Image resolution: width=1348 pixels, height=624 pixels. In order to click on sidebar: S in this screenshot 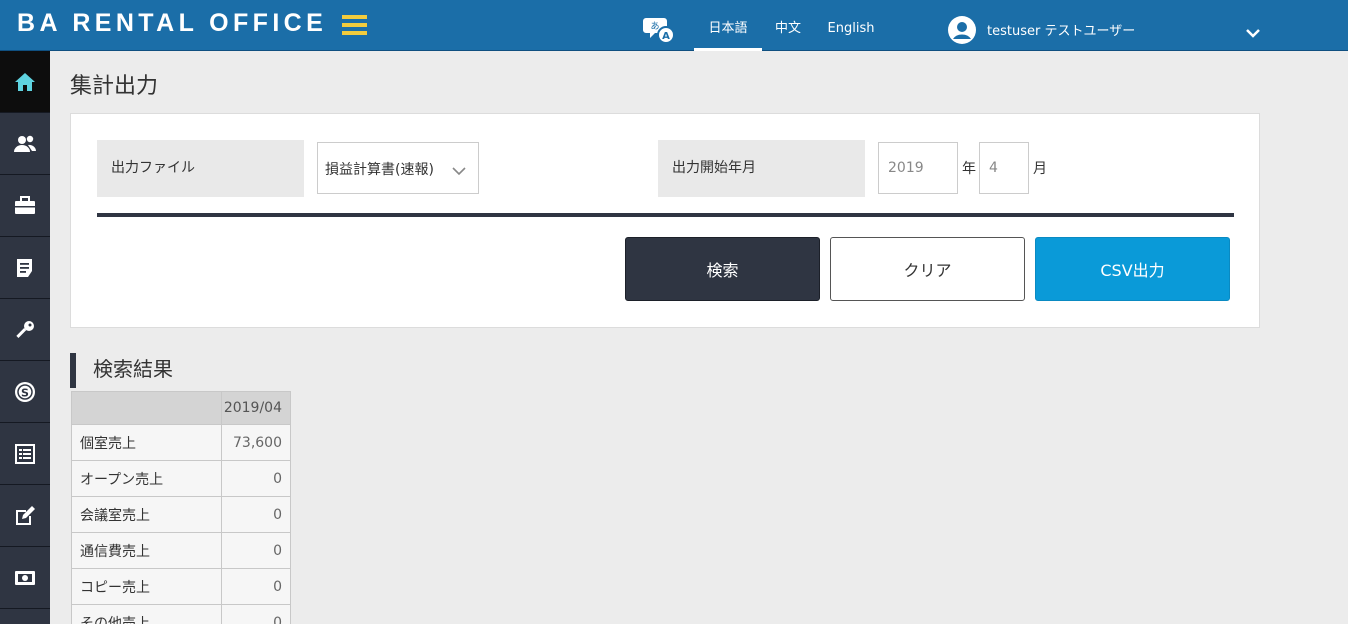, I will do `click(25, 337)`.